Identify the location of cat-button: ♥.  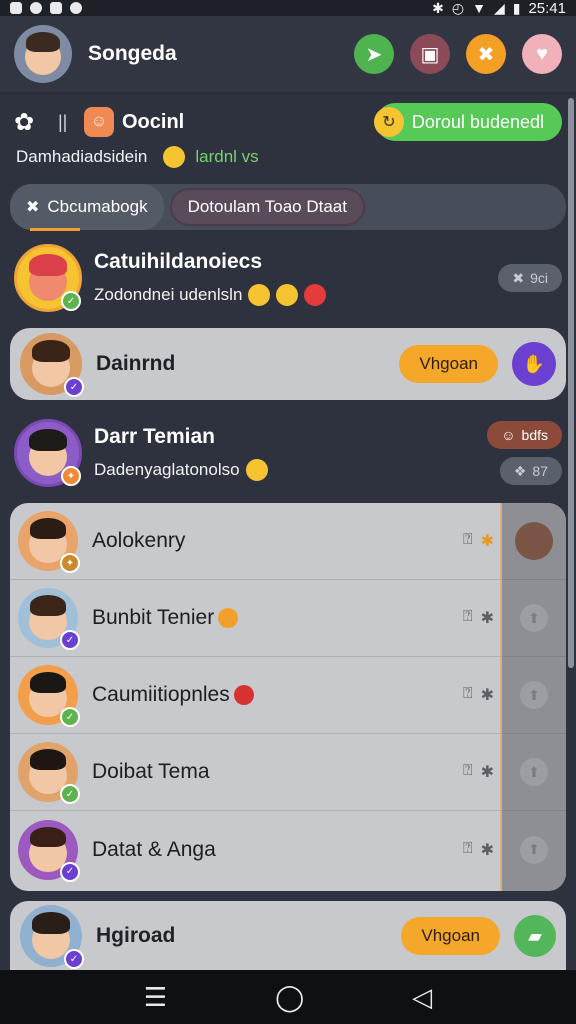
(542, 54).